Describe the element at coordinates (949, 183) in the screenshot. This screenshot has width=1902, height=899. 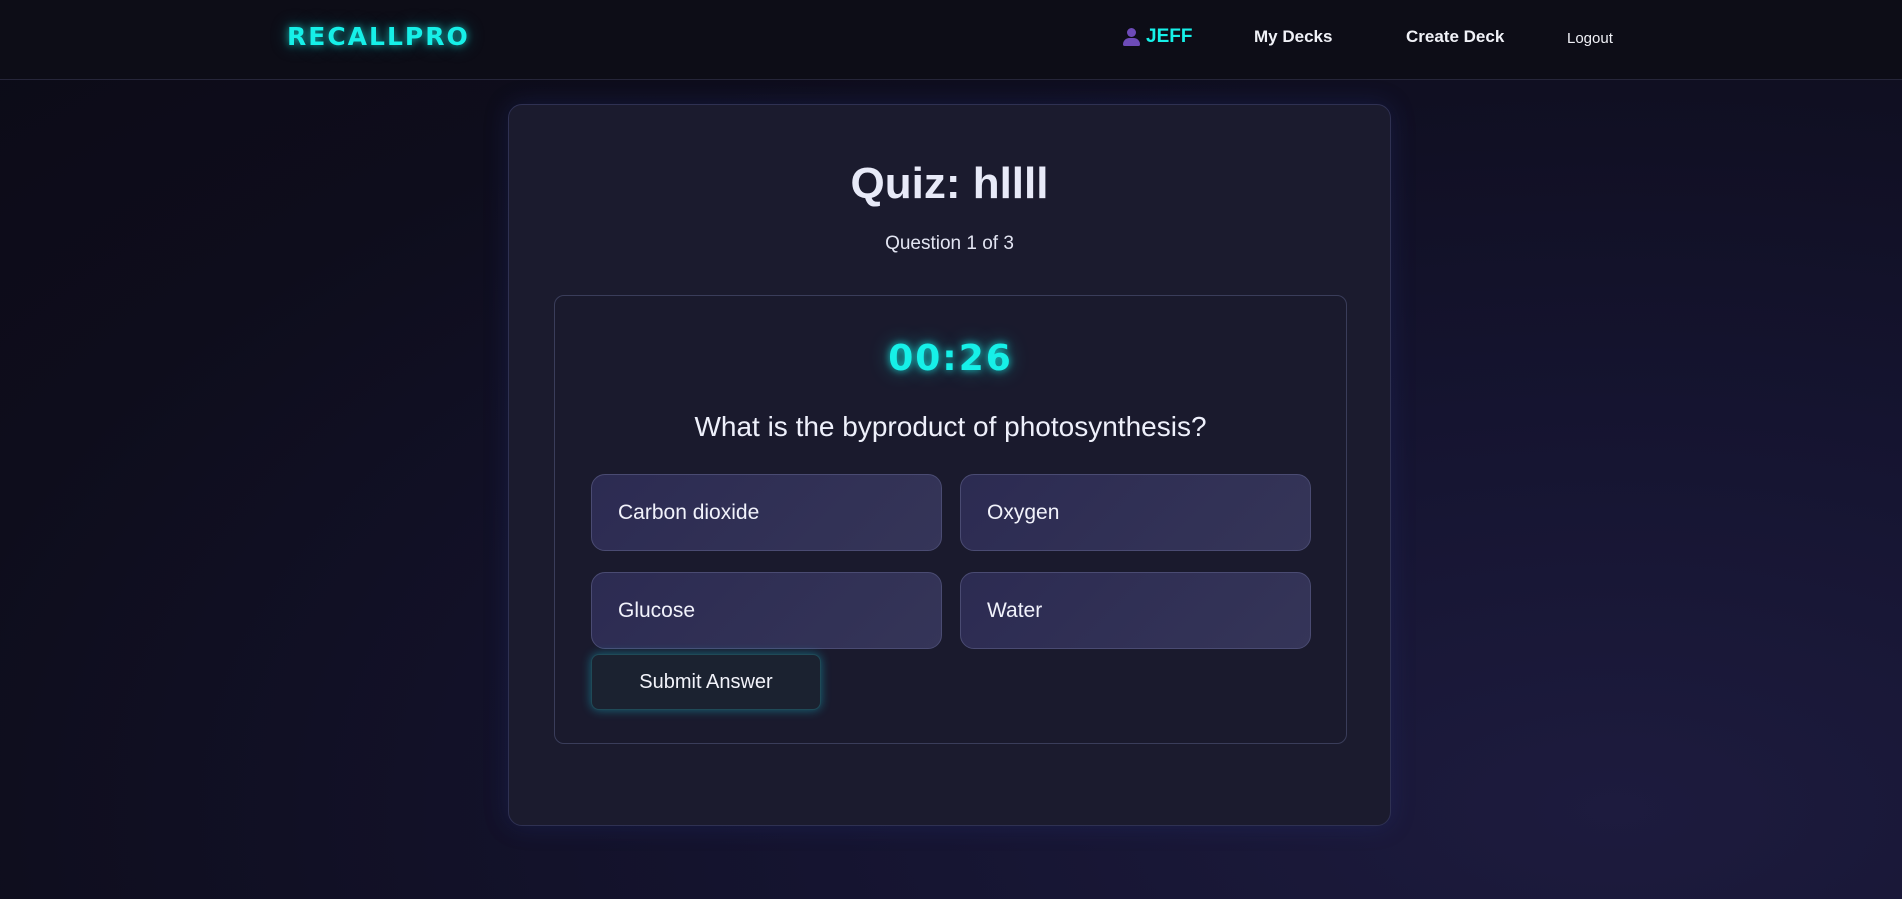
I see `quiz-title: Quiz: hllll` at that location.